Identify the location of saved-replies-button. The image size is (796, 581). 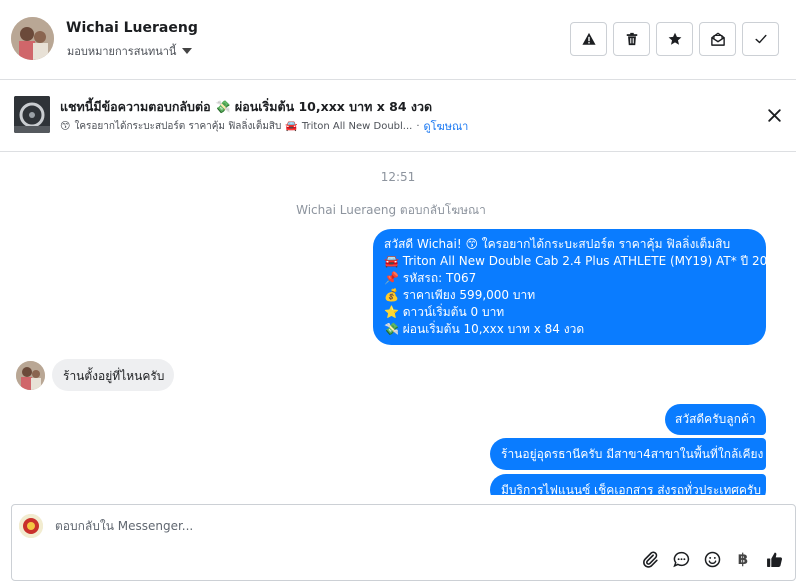
(681, 559).